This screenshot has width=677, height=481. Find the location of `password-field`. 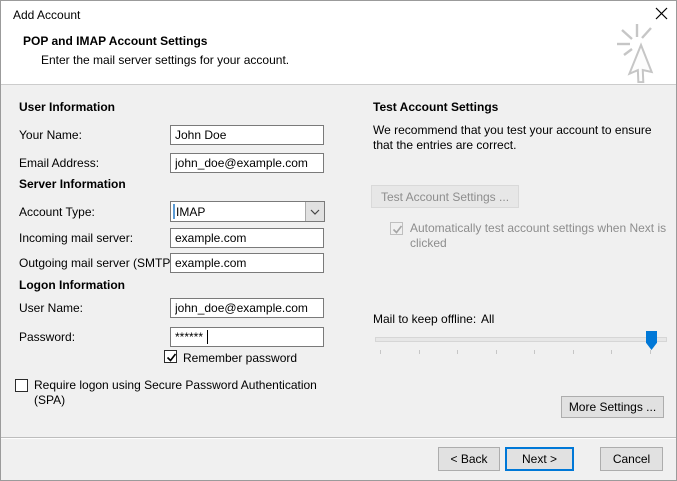

password-field is located at coordinates (247, 337).